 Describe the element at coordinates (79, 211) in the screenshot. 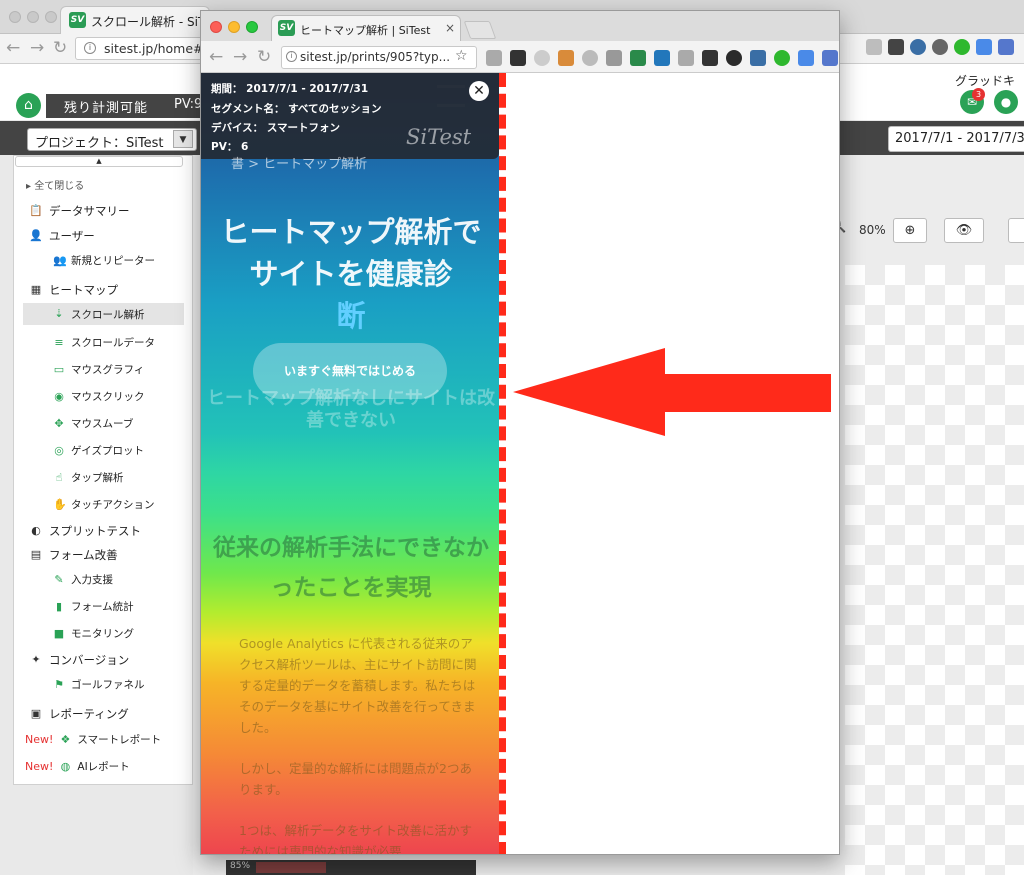

I see `sidebar-item: 📋 データサマリー` at that location.